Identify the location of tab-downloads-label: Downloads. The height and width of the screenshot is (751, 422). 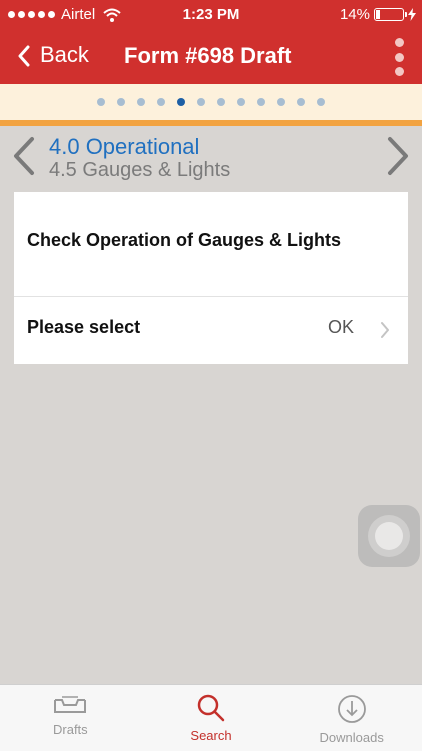
(351, 737).